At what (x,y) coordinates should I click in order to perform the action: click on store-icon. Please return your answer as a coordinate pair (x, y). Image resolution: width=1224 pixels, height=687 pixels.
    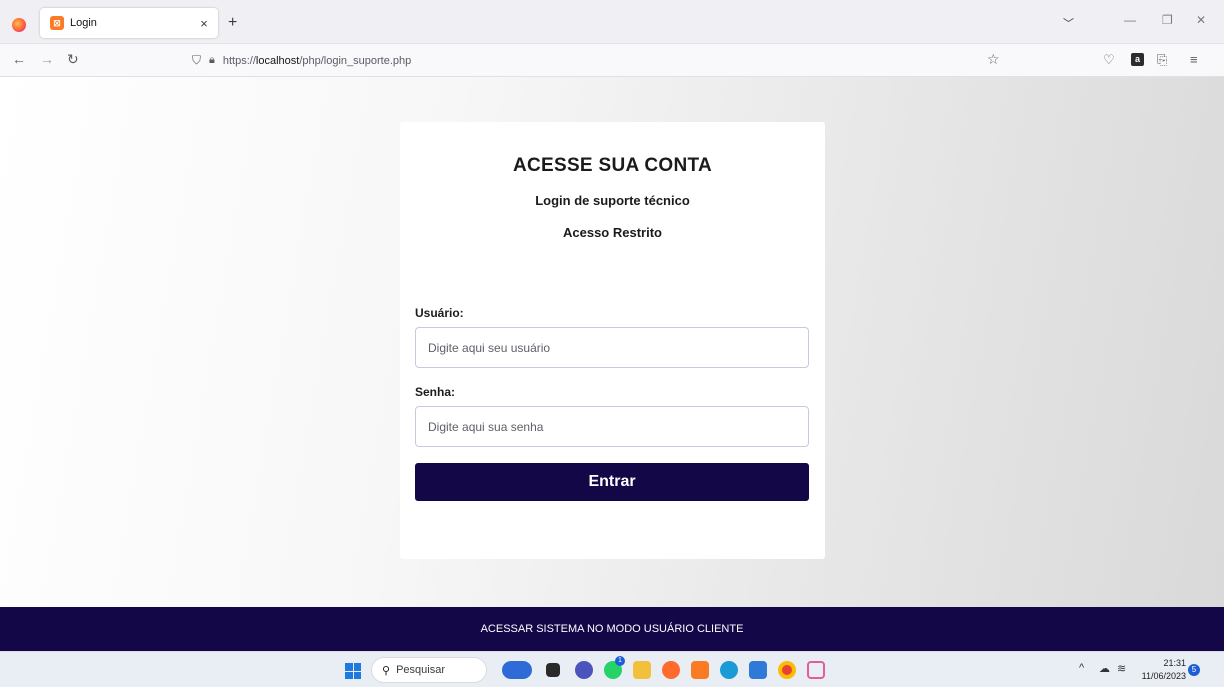
    Looking at the image, I should click on (758, 670).